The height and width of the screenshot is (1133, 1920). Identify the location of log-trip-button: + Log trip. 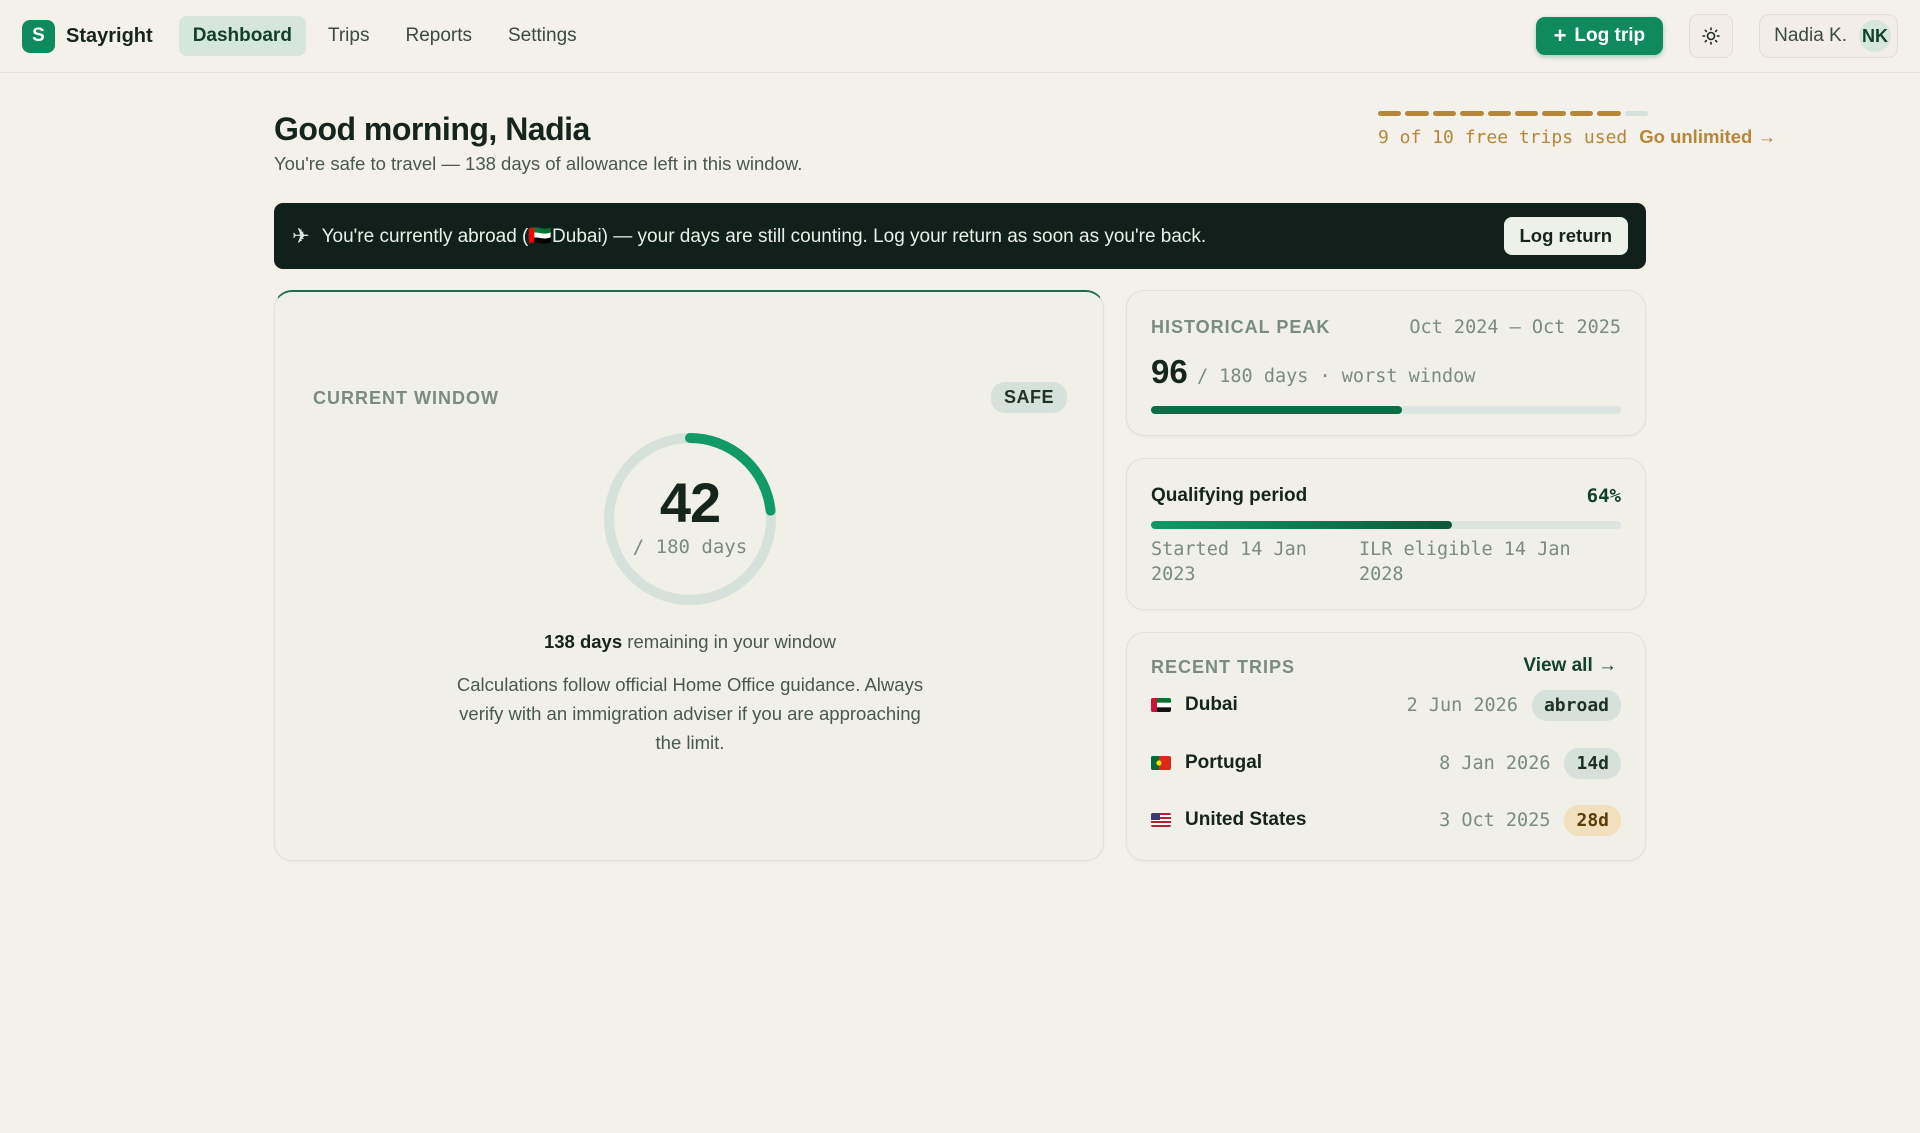
(1599, 36).